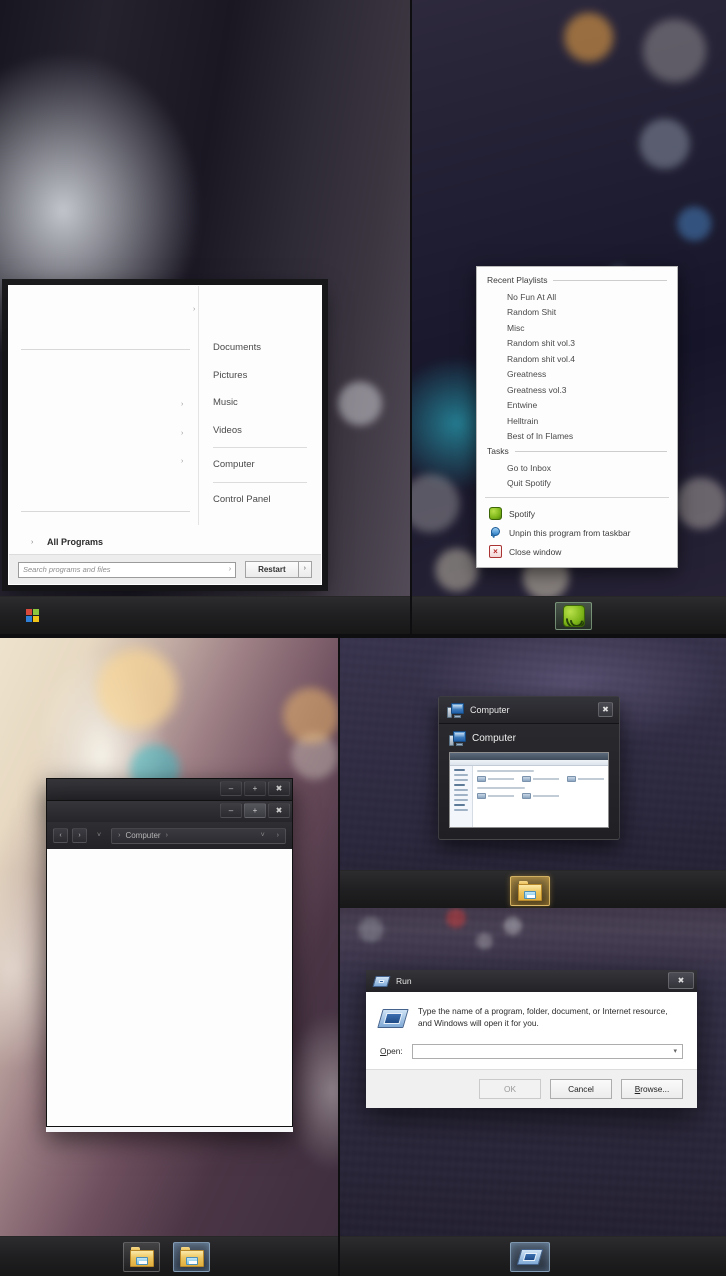 The height and width of the screenshot is (1276, 726). Describe the element at coordinates (167, 835) in the screenshot. I see `breadcrumb-trail-chevron-icon: ›` at that location.